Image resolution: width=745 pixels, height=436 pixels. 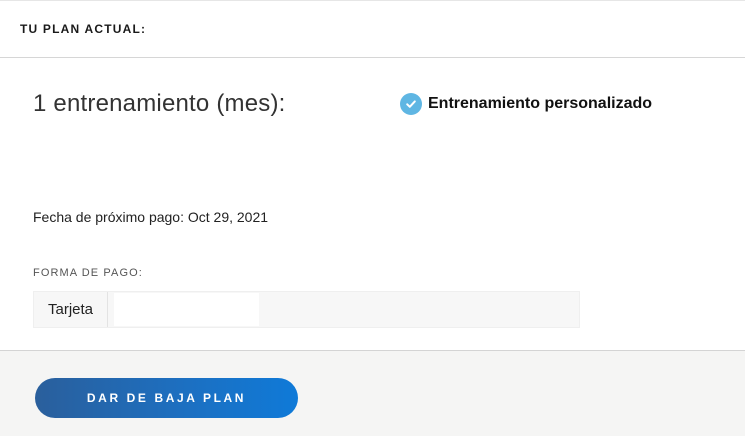 I want to click on plan-header: TU PLAN ACTUAL:, so click(x=372, y=29).